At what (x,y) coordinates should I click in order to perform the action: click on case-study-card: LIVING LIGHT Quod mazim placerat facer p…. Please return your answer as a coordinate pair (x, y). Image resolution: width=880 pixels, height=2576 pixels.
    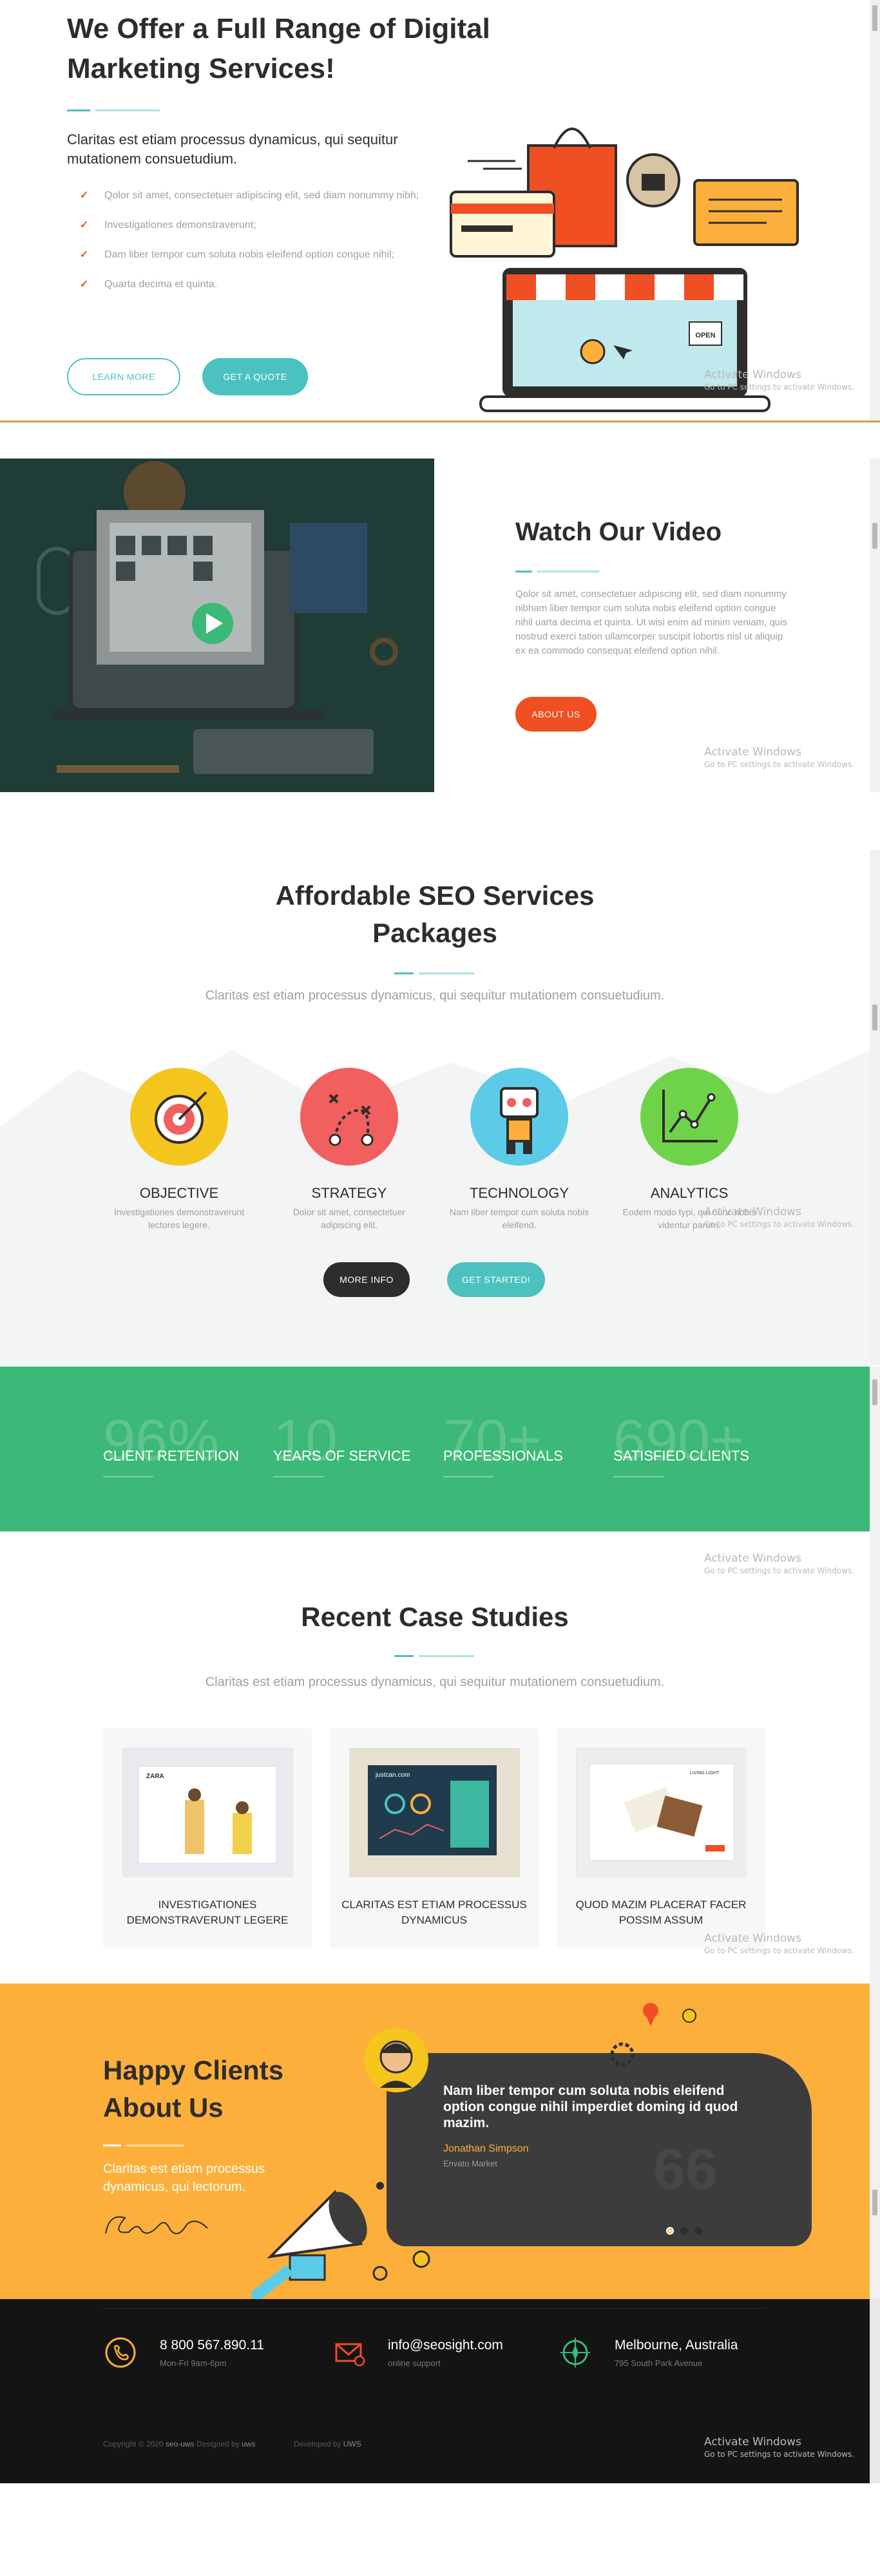
    Looking at the image, I should click on (661, 1837).